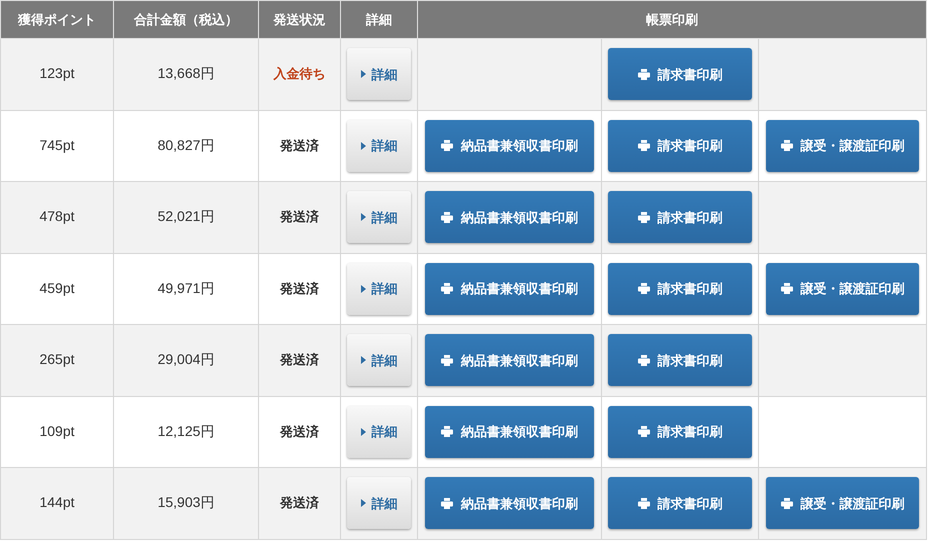 Image resolution: width=931 pixels, height=544 pixels. What do you see at coordinates (57, 430) in the screenshot?
I see `points-value: 109pt` at bounding box center [57, 430].